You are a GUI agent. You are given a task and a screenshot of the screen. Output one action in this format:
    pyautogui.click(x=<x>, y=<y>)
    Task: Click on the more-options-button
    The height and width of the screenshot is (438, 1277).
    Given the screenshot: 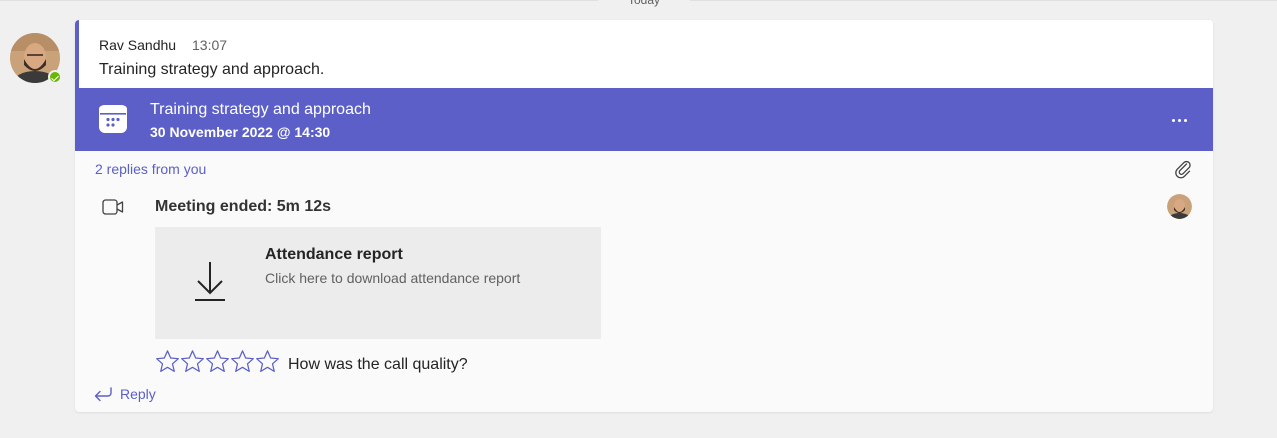 What is the action you would take?
    pyautogui.click(x=1179, y=120)
    